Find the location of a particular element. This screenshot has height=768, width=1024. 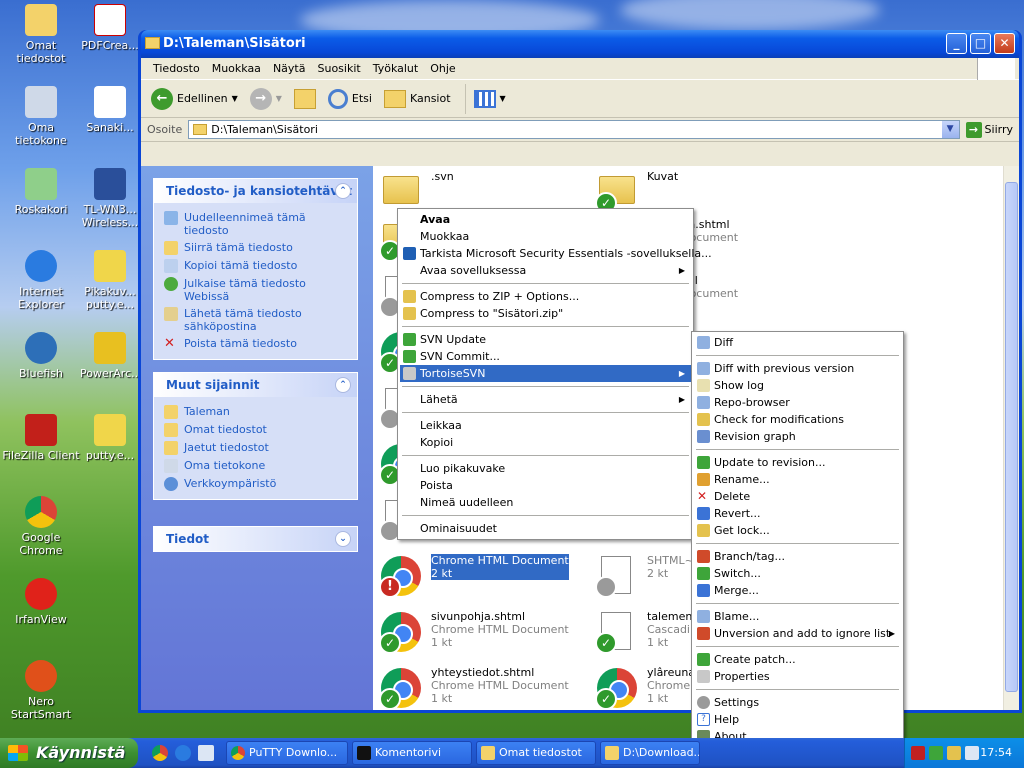

search-button: Etsi is located at coordinates (350, 99).